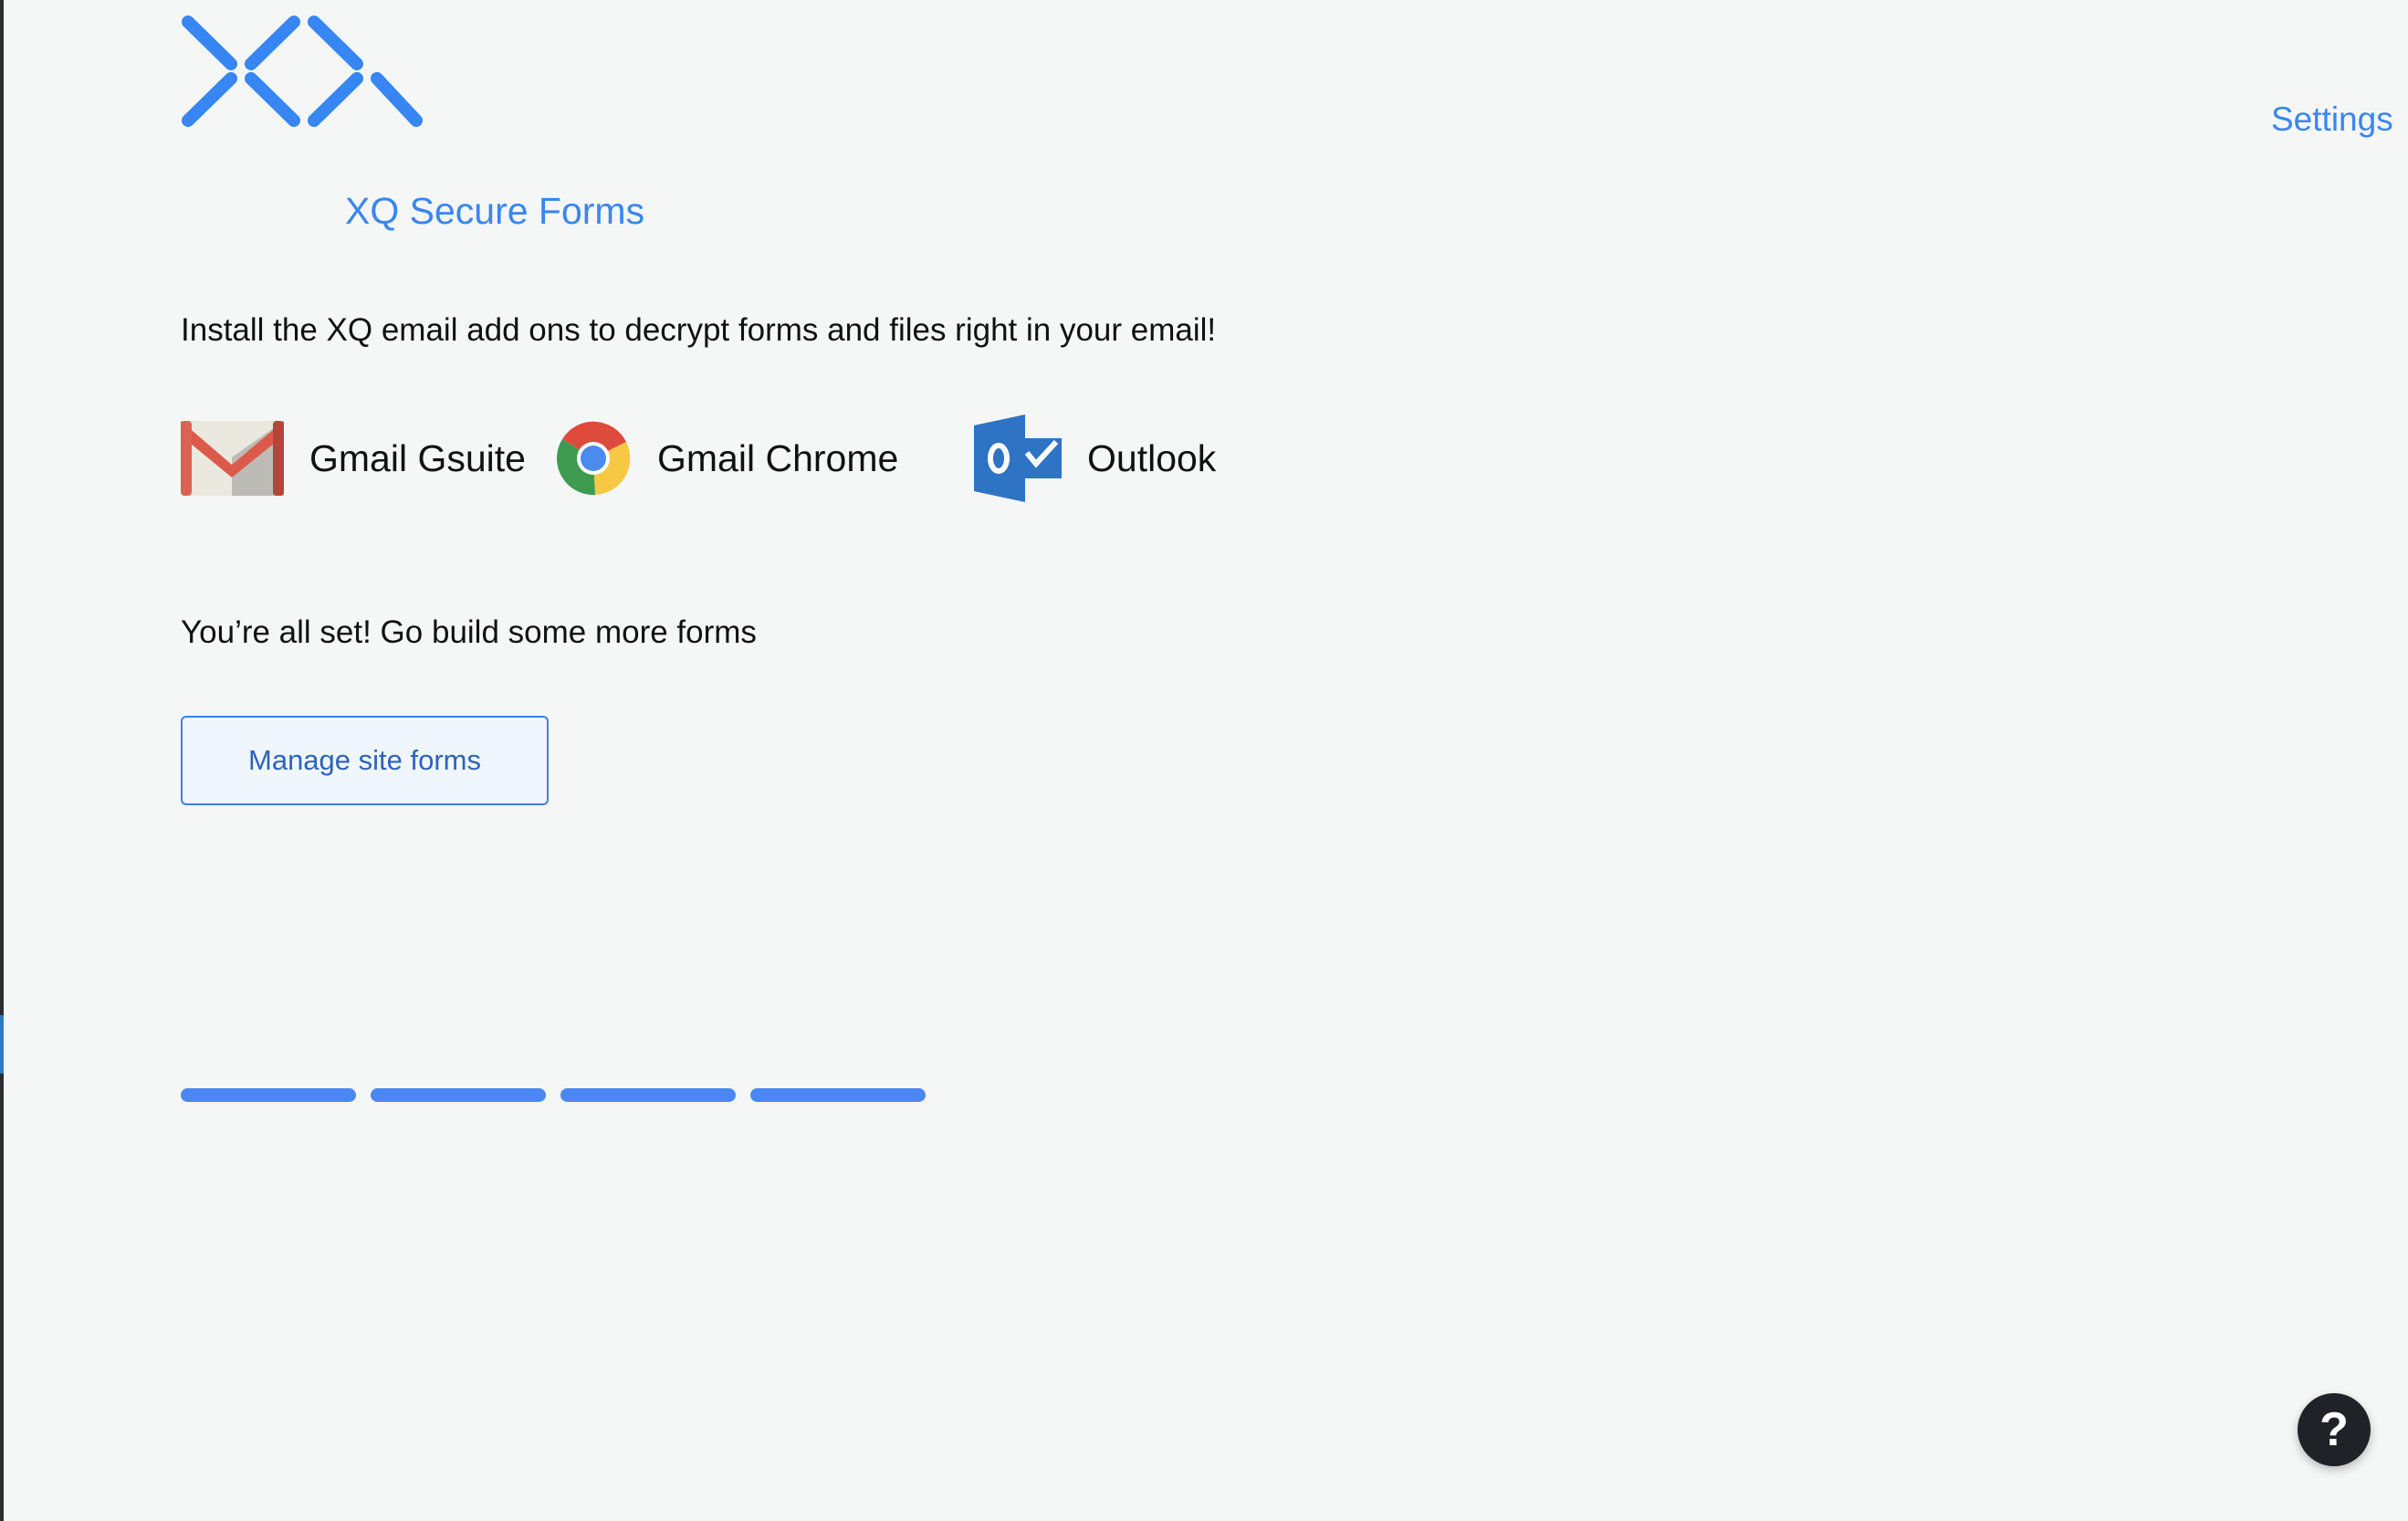 The width and height of the screenshot is (2408, 1521). I want to click on addon-gmail-gsuite: Gmail Gsuite, so click(354, 458).